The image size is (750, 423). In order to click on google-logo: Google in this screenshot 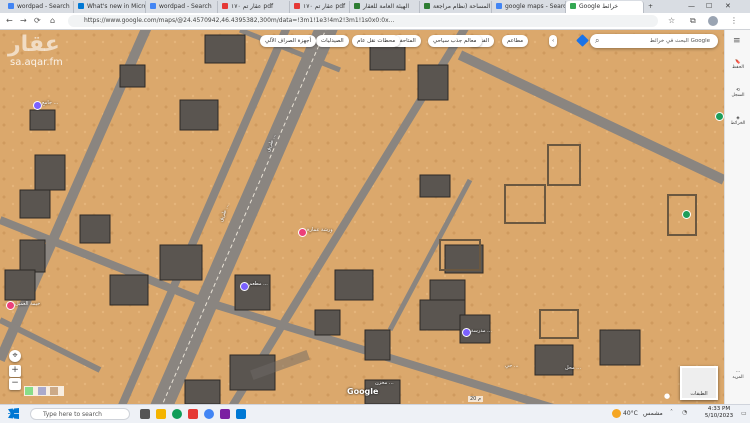, I will do `click(363, 391)`.